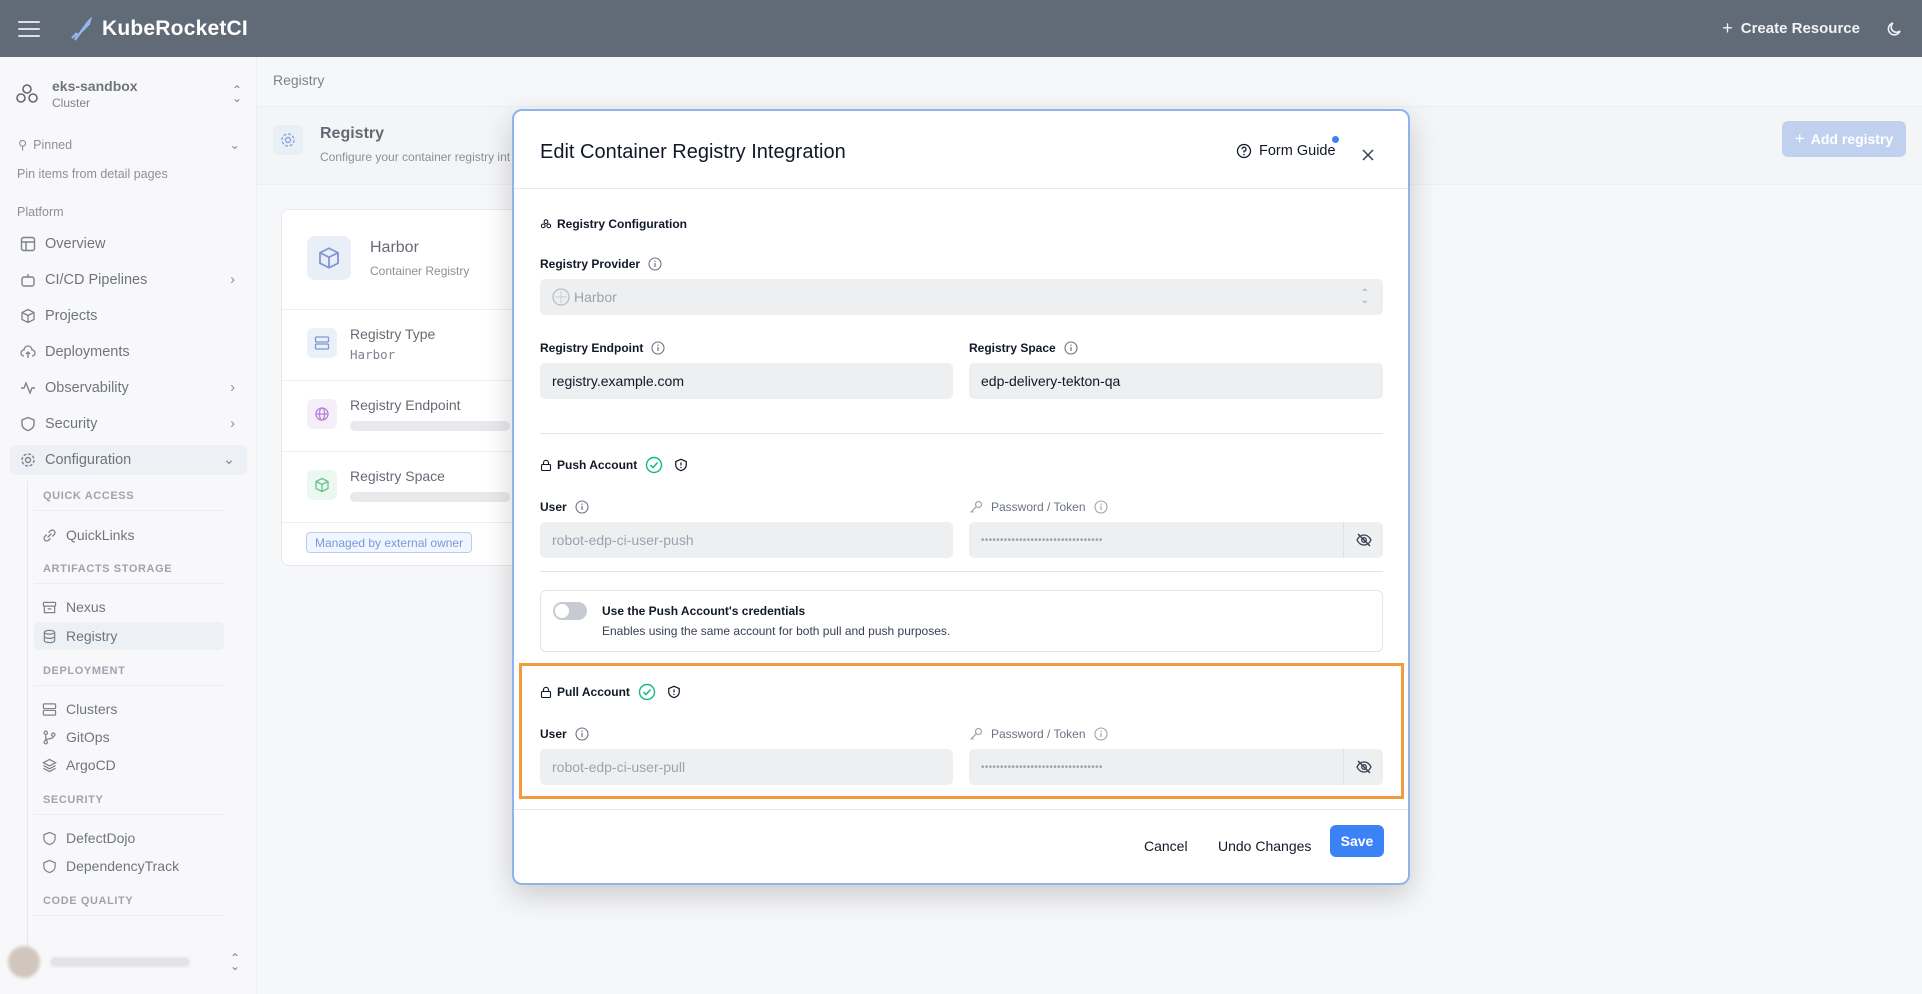 This screenshot has height=994, width=1922. I want to click on registry-provider-label: Registry Provider, so click(601, 264).